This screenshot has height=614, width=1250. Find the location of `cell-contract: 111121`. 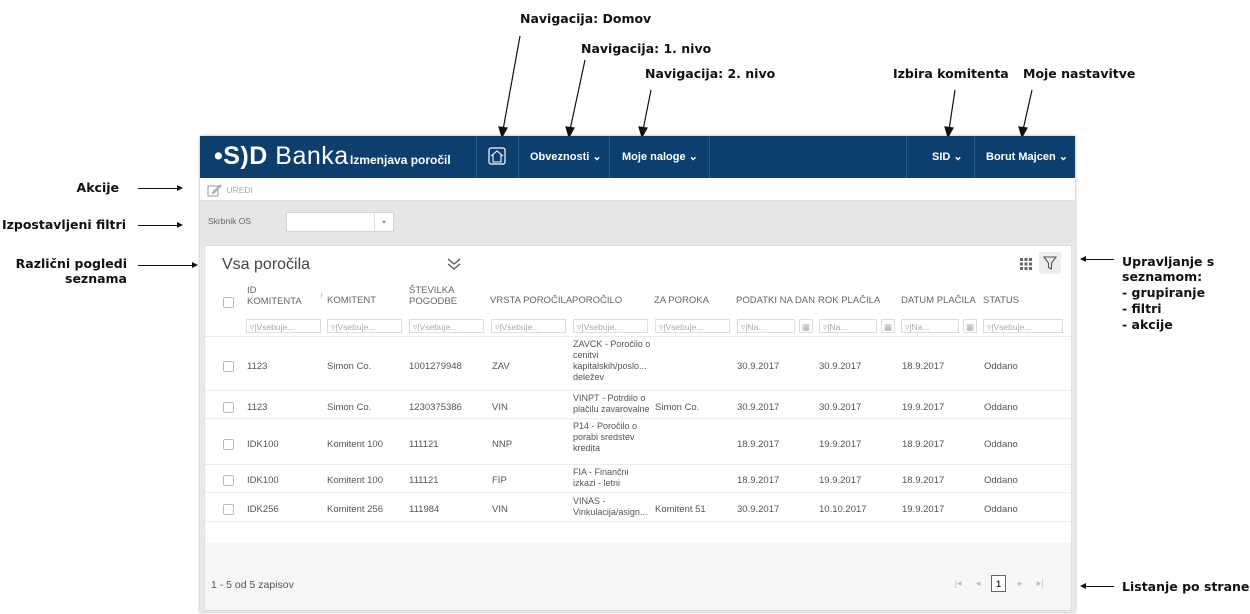

cell-contract: 111121 is located at coordinates (424, 480).